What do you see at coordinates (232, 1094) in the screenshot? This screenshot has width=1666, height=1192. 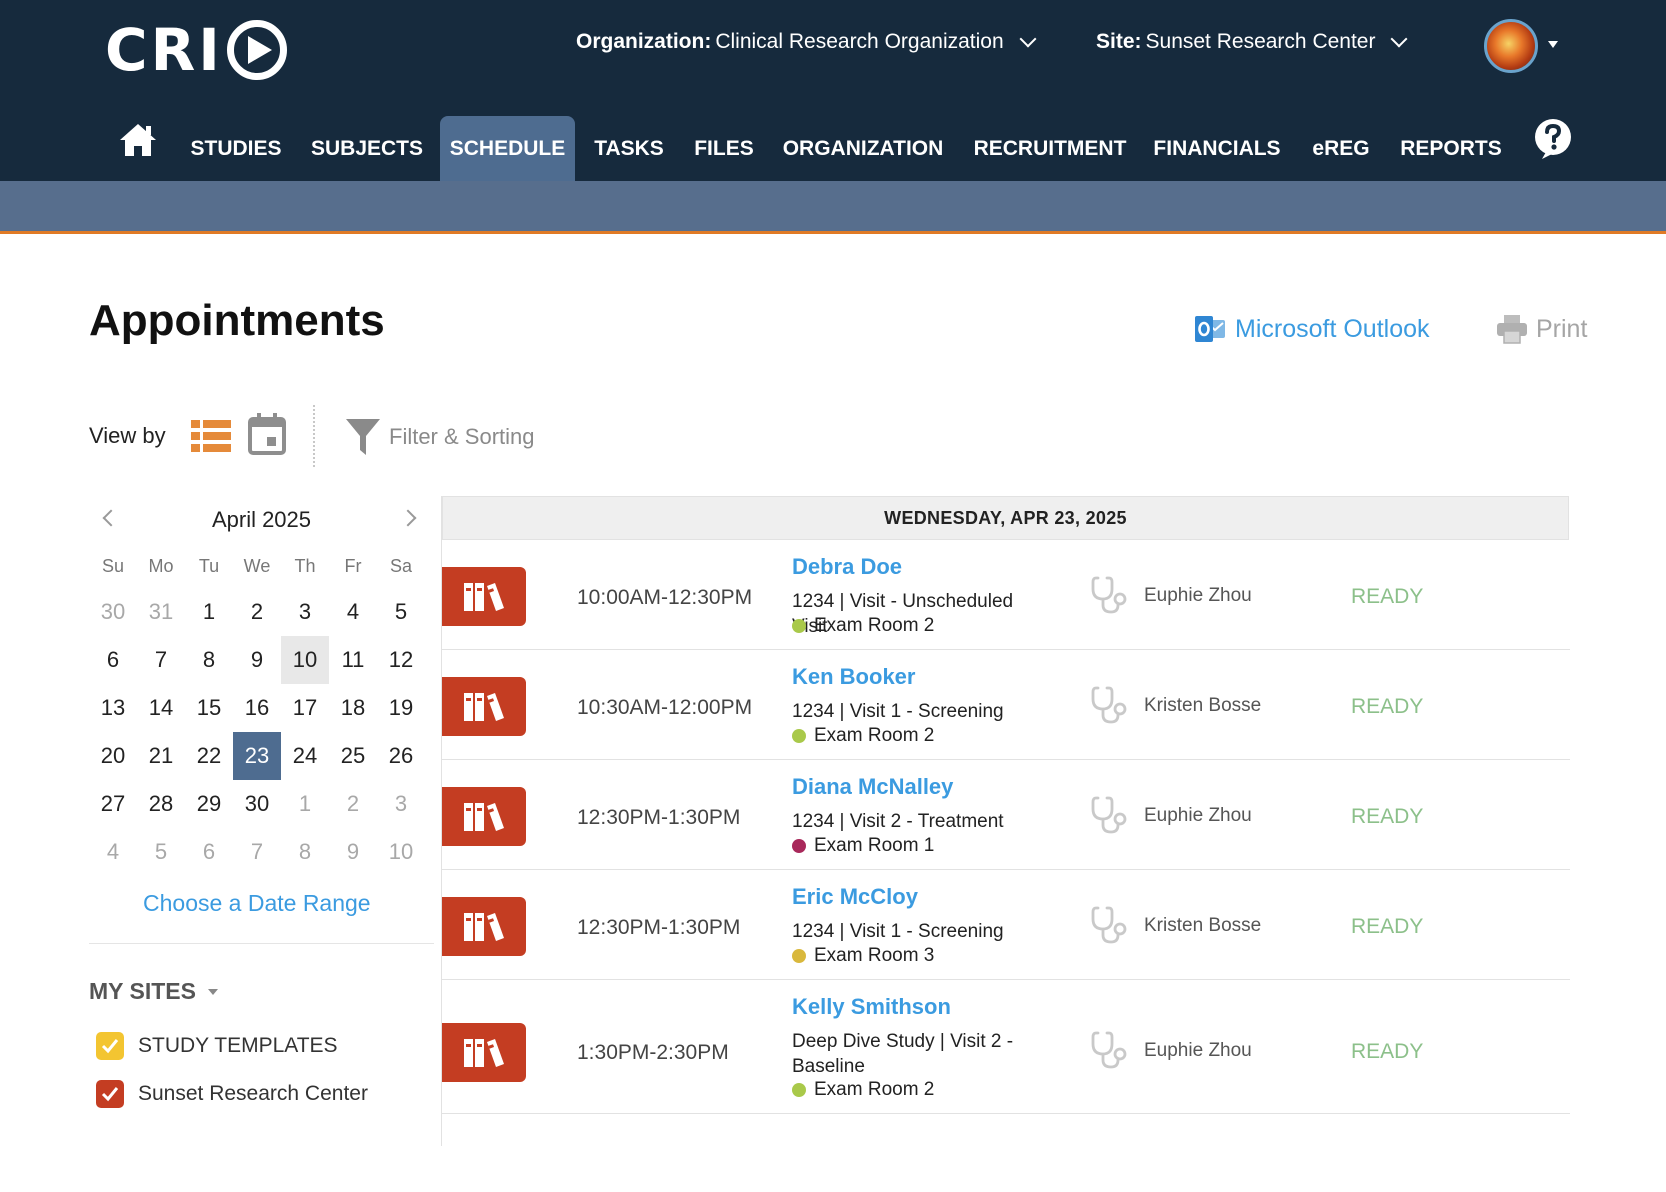 I see `site-checkbox-sunset-research-center: Sunset Research Center` at bounding box center [232, 1094].